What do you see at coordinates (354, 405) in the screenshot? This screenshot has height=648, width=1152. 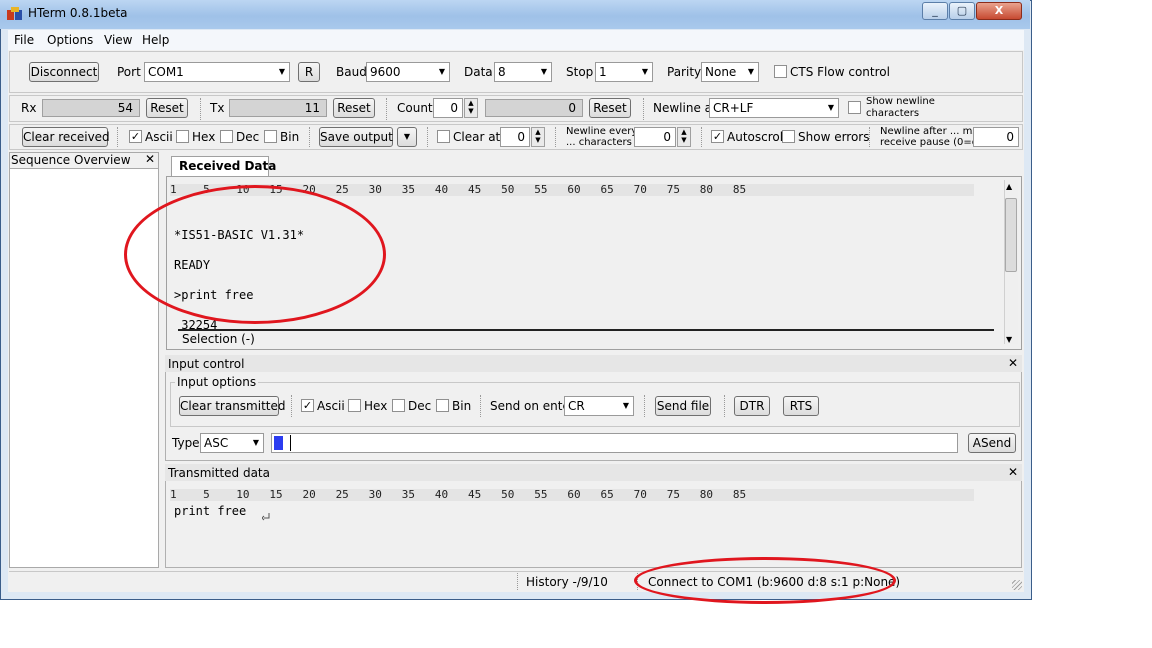 I see `input-hex-checkbox` at bounding box center [354, 405].